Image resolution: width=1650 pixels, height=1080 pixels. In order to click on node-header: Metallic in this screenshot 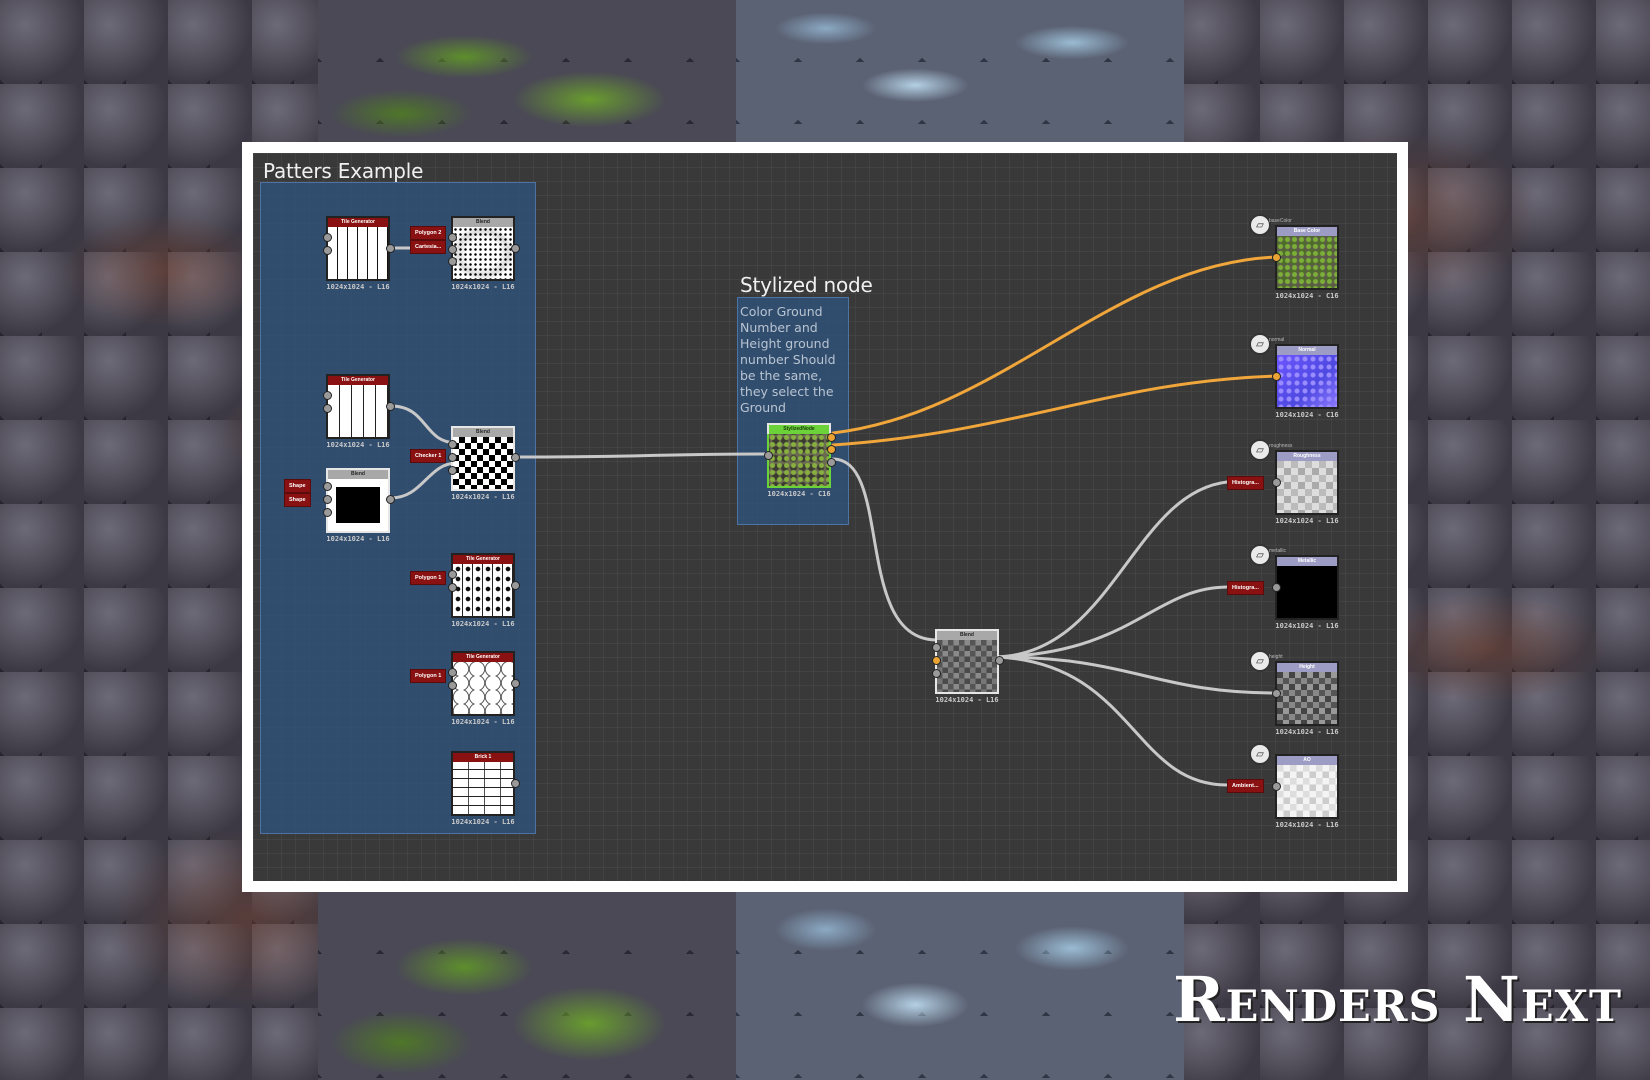, I will do `click(1307, 560)`.